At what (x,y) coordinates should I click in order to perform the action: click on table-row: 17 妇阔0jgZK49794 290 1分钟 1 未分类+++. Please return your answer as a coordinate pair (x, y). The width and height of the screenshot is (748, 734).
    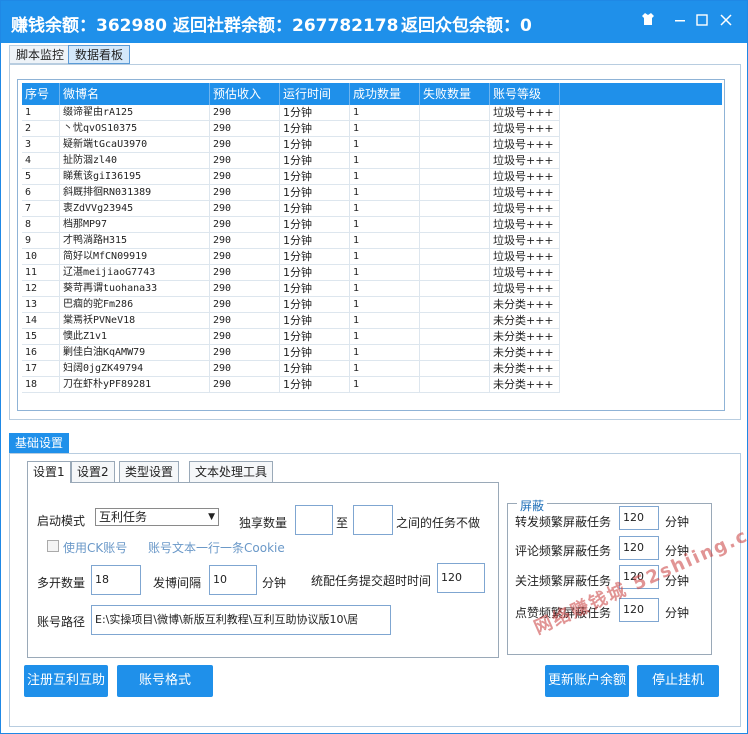
    Looking at the image, I should click on (372, 369).